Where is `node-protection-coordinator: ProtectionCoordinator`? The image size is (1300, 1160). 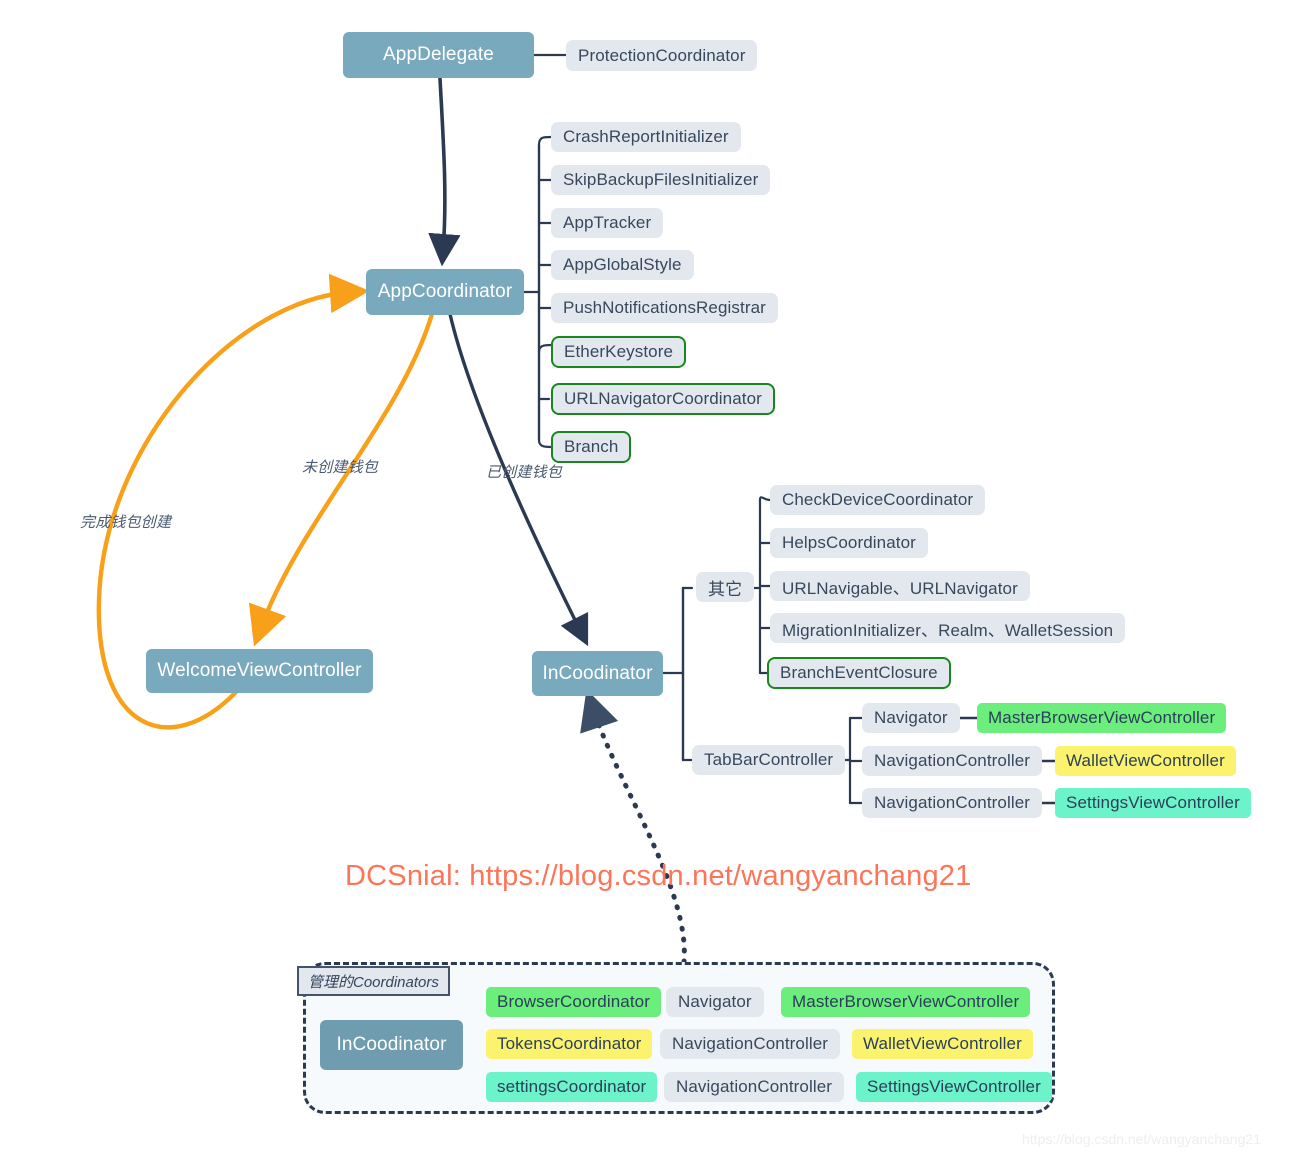 node-protection-coordinator: ProtectionCoordinator is located at coordinates (662, 55).